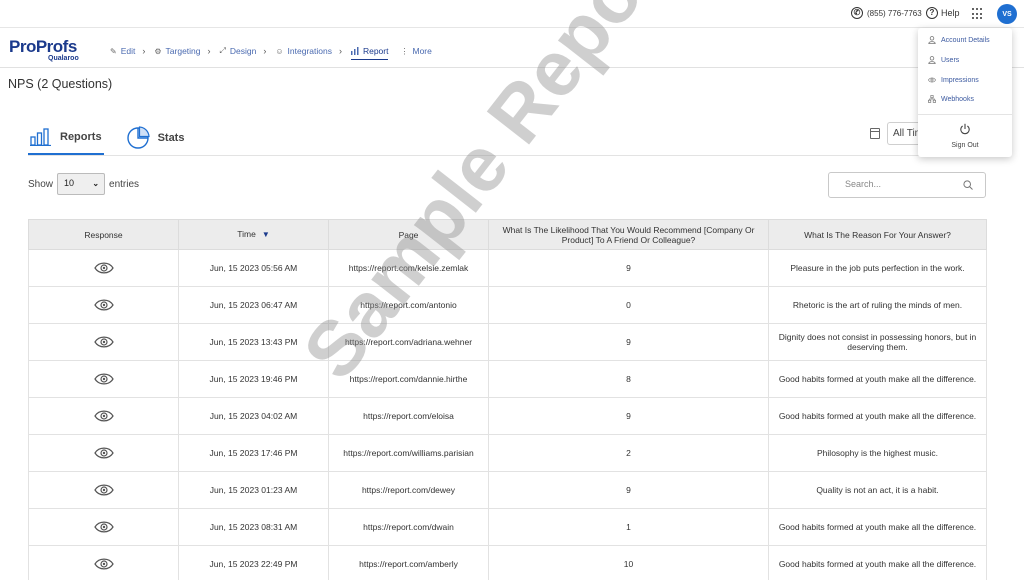 The width and height of the screenshot is (1024, 580). Describe the element at coordinates (128, 51) in the screenshot. I see `nav-edit-label: Edit` at that location.